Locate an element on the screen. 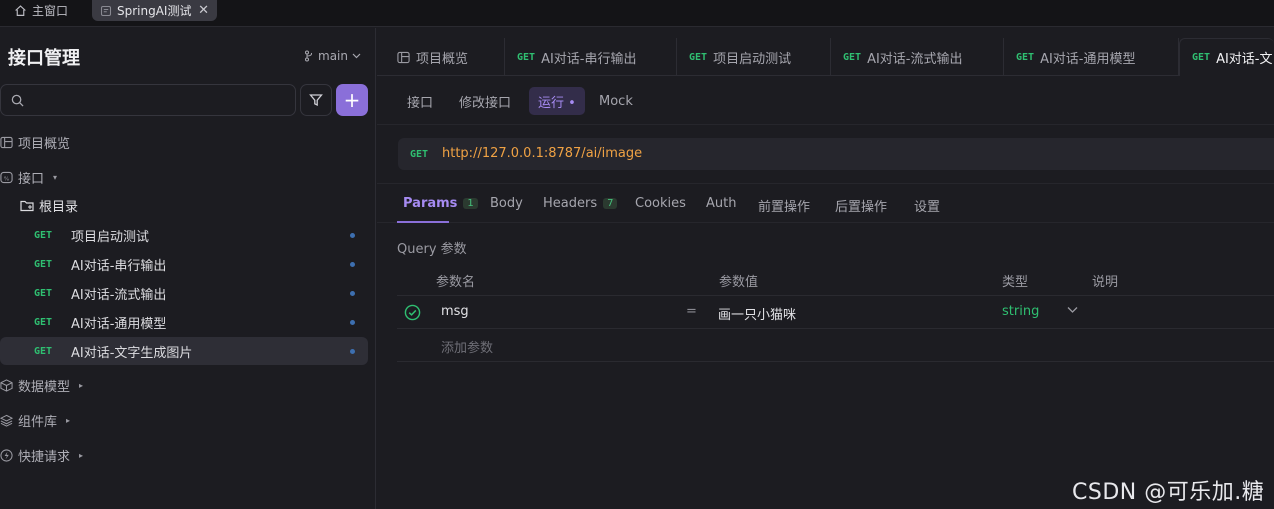 Image resolution: width=1274 pixels, height=509 pixels. tab-post-script: 后置操作 is located at coordinates (861, 205).